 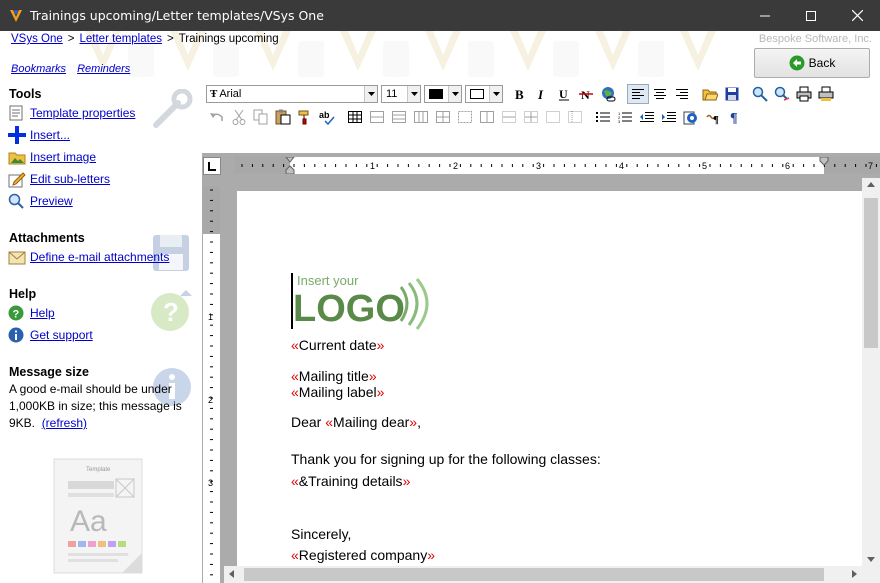 What do you see at coordinates (871, 372) in the screenshot?
I see `vertical-scrollbar` at bounding box center [871, 372].